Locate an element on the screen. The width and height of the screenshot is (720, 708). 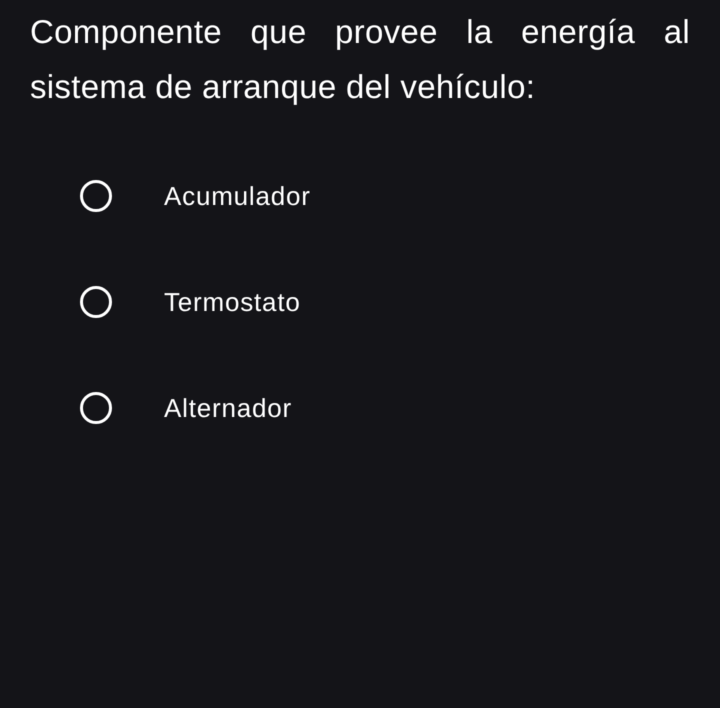
question-text: Componente que provee la energía al sistema de arranque del vehículo: is located at coordinates (360, 59).